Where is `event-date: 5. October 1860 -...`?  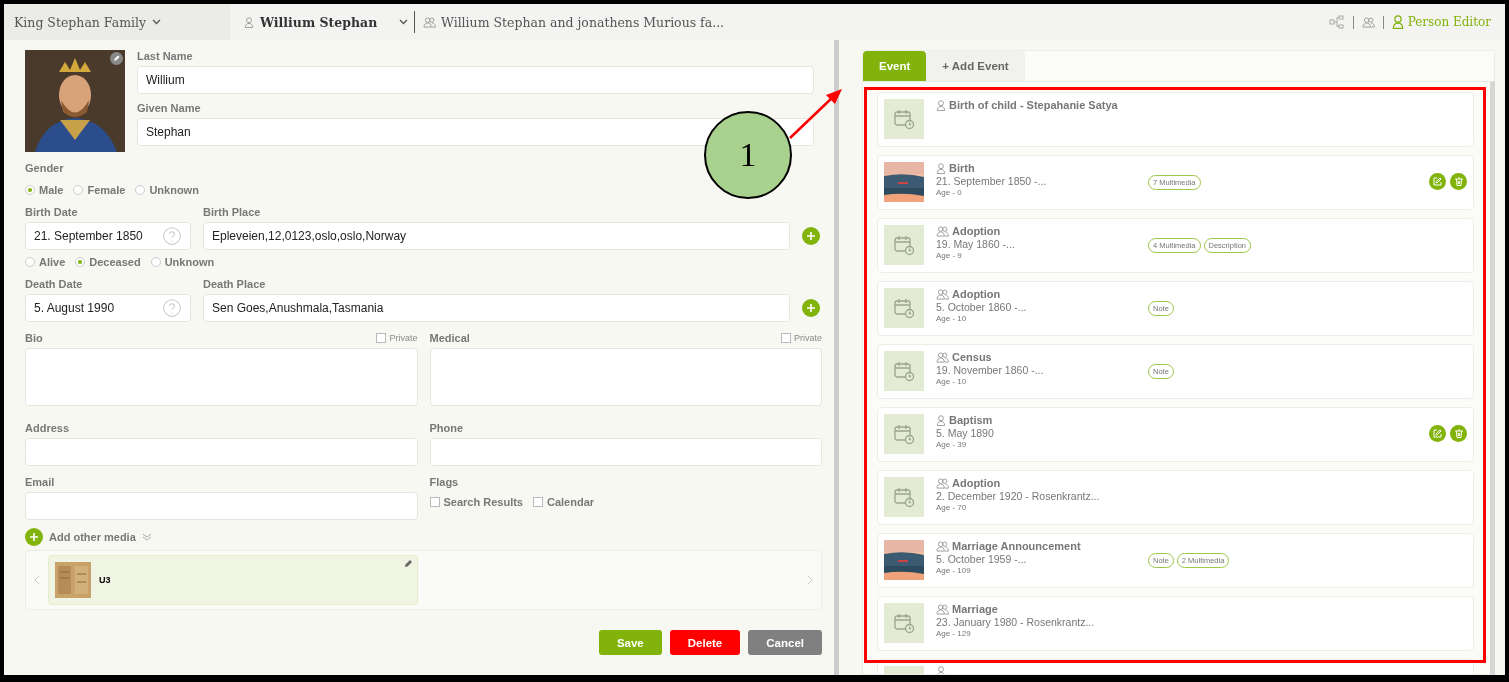
event-date: 5. October 1860 -... is located at coordinates (982, 307).